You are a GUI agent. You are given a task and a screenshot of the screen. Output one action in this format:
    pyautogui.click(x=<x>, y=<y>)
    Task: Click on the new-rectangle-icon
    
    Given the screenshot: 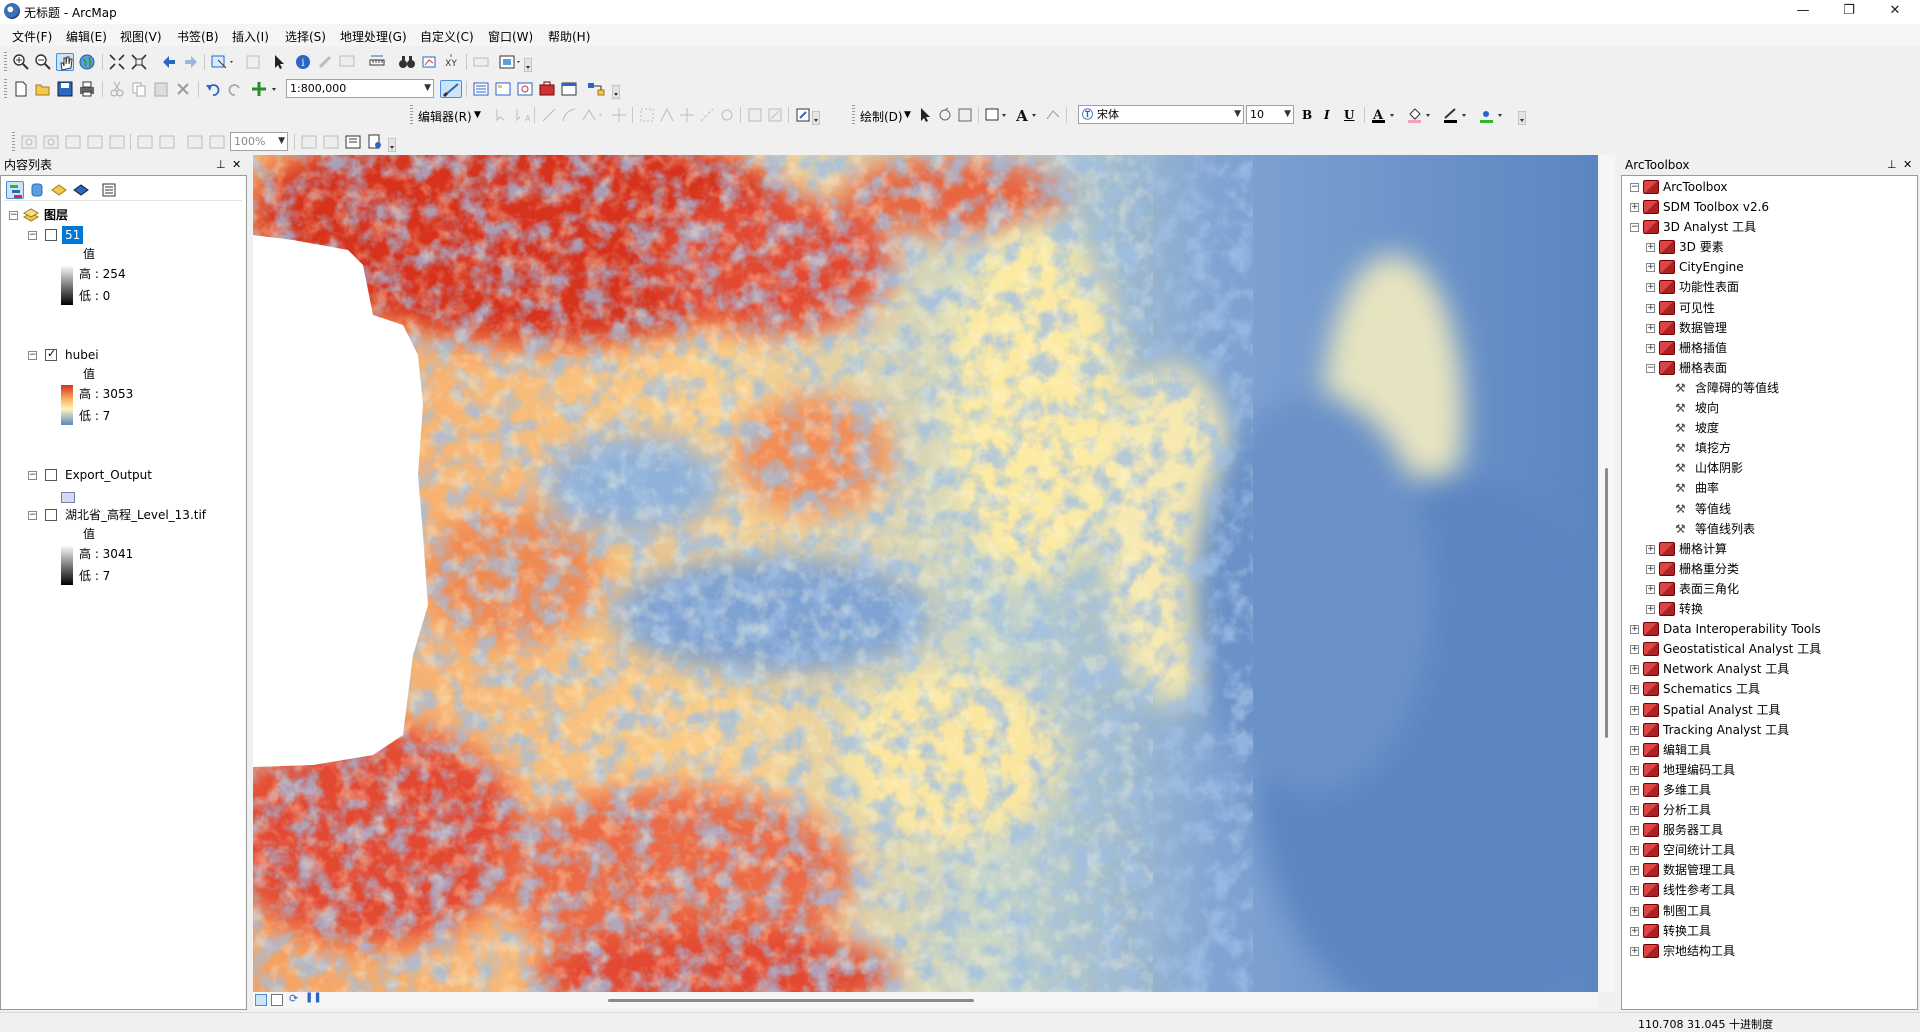 What is the action you would take?
    pyautogui.click(x=997, y=115)
    